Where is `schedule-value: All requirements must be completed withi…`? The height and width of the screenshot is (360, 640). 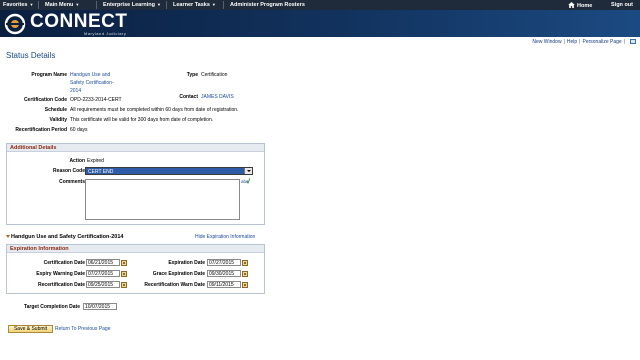
schedule-value: All requirements must be completed withi… is located at coordinates (154, 110).